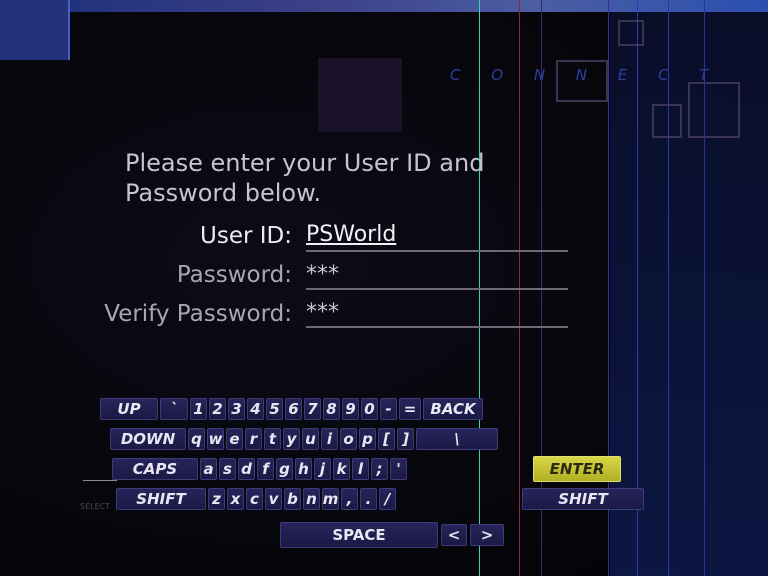  What do you see at coordinates (369, 409) in the screenshot?
I see `key-0: 0` at bounding box center [369, 409].